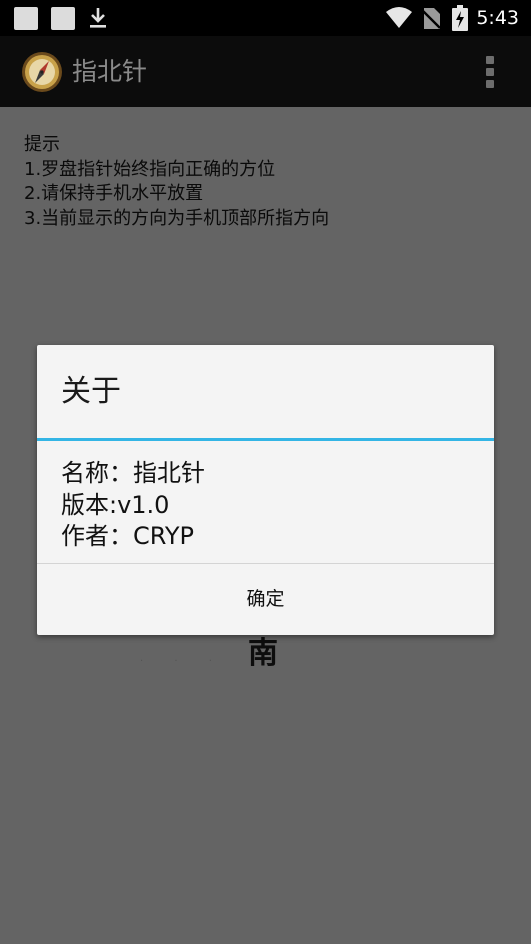 The image size is (531, 944). I want to click on app-name-line: 名称：指北针, so click(133, 473).